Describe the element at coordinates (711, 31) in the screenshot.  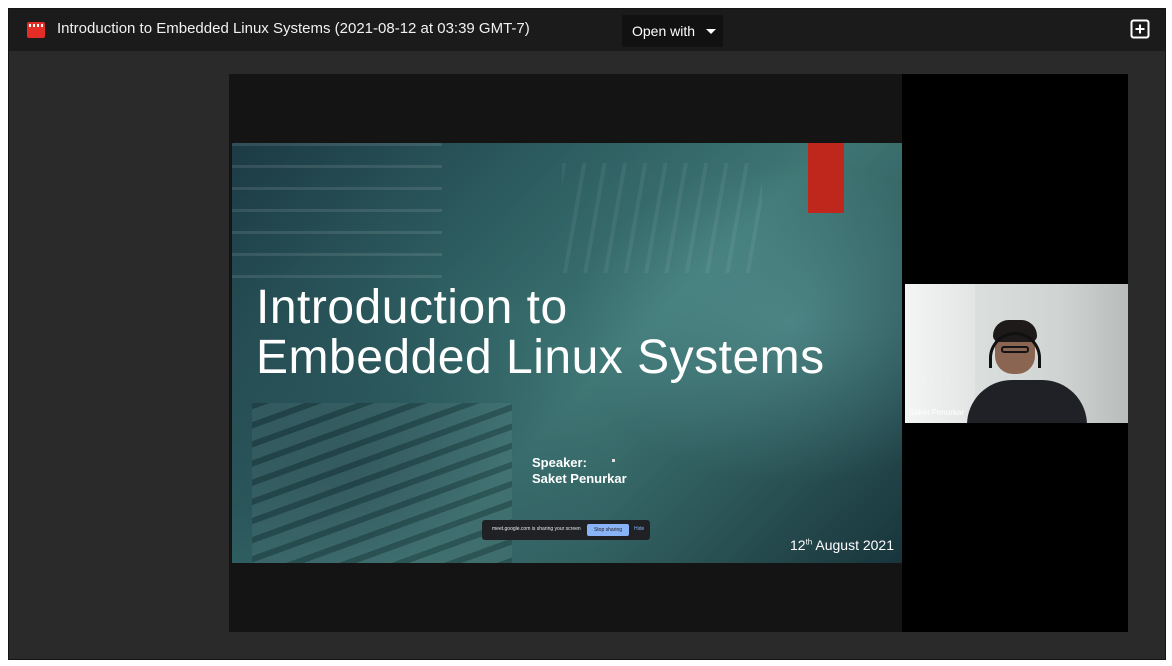
I see `chevron-down-icon` at that location.